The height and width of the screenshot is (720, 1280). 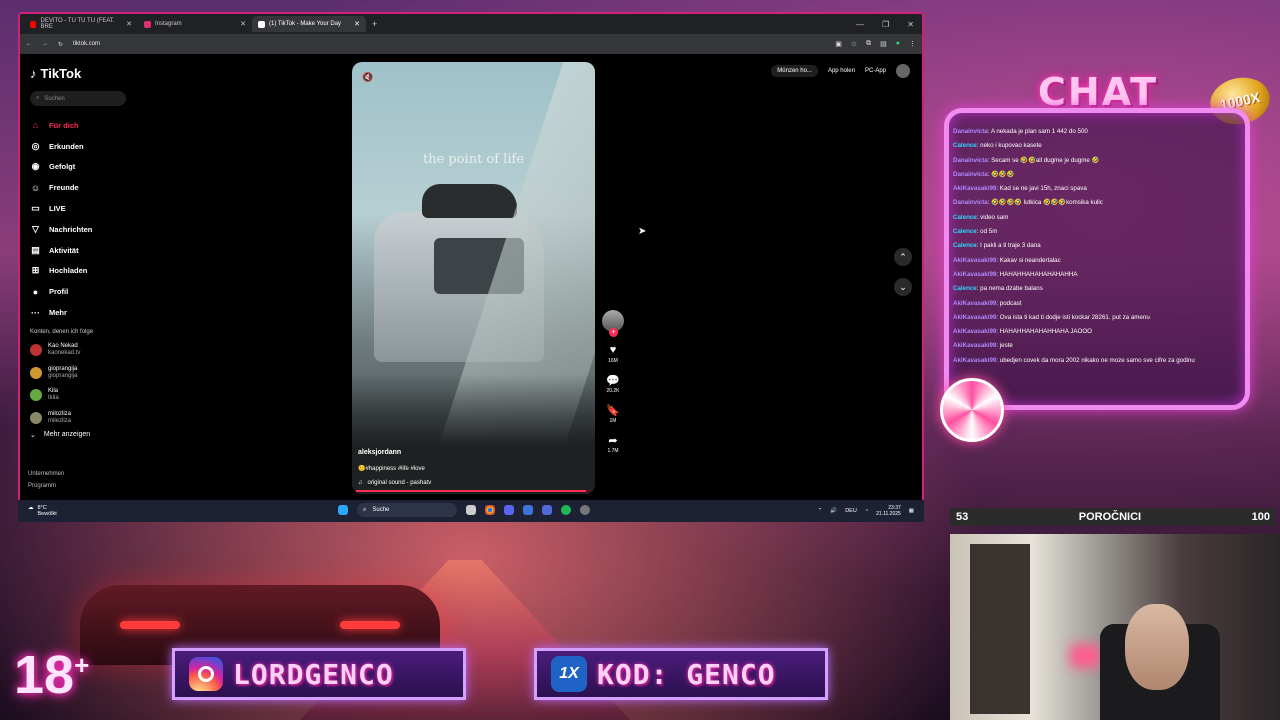 What do you see at coordinates (120, 125) in the screenshot?
I see `sidebar-item-f-r-dich: ⌂ Für dich` at bounding box center [120, 125].